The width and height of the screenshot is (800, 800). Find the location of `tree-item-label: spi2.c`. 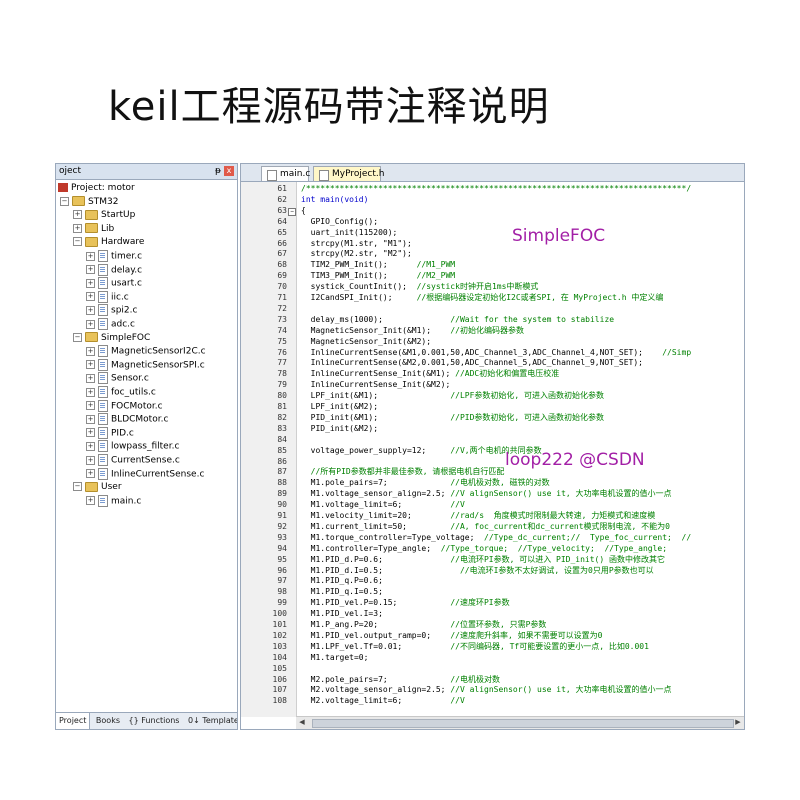

tree-item-label: spi2.c is located at coordinates (124, 310).